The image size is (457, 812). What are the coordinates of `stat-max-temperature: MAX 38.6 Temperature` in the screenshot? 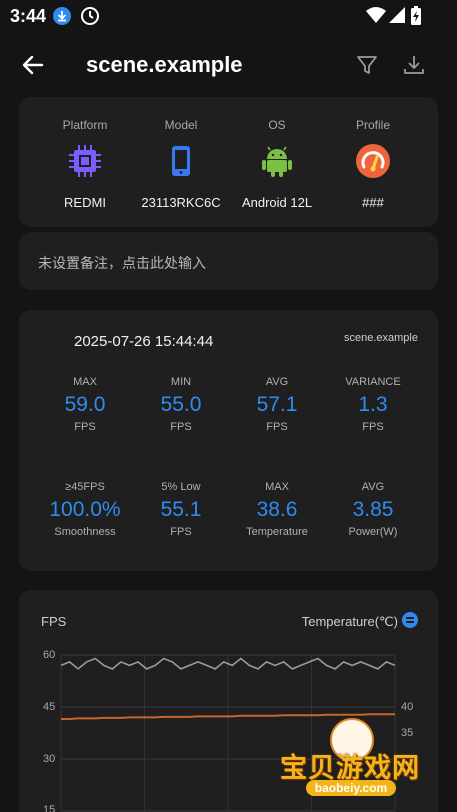 It's located at (277, 509).